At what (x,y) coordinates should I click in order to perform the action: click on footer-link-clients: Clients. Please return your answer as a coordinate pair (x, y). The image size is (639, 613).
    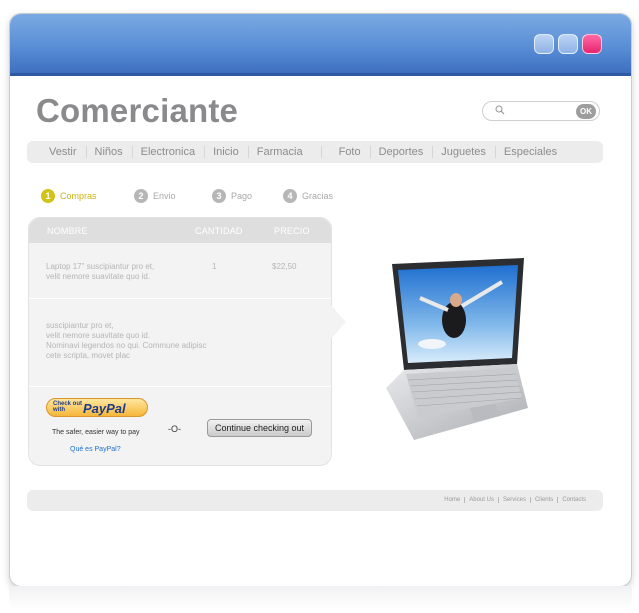
    Looking at the image, I should click on (543, 500).